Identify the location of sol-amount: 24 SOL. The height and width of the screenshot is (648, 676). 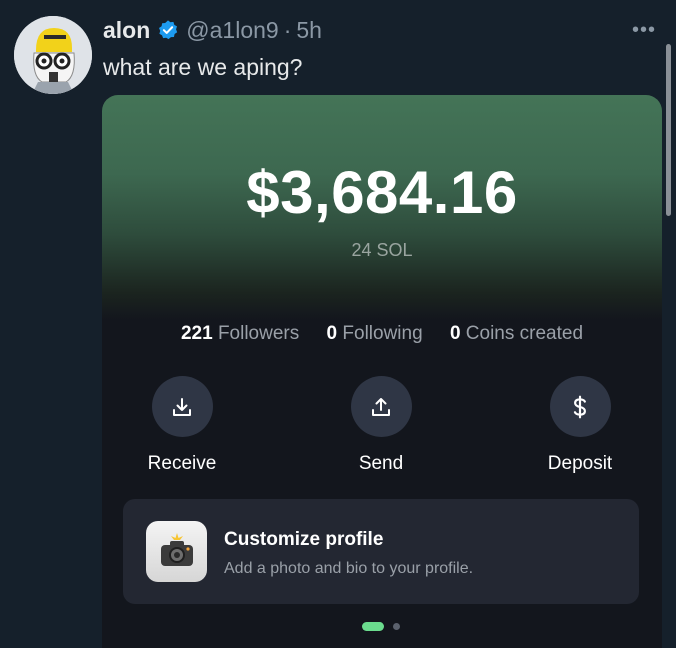
(382, 250).